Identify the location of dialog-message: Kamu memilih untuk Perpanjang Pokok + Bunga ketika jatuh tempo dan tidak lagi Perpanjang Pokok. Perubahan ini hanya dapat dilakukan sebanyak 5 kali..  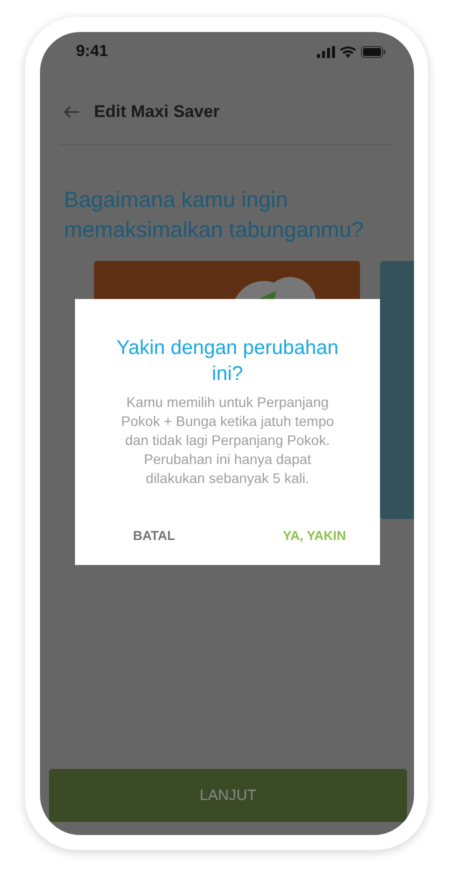
(227, 440).